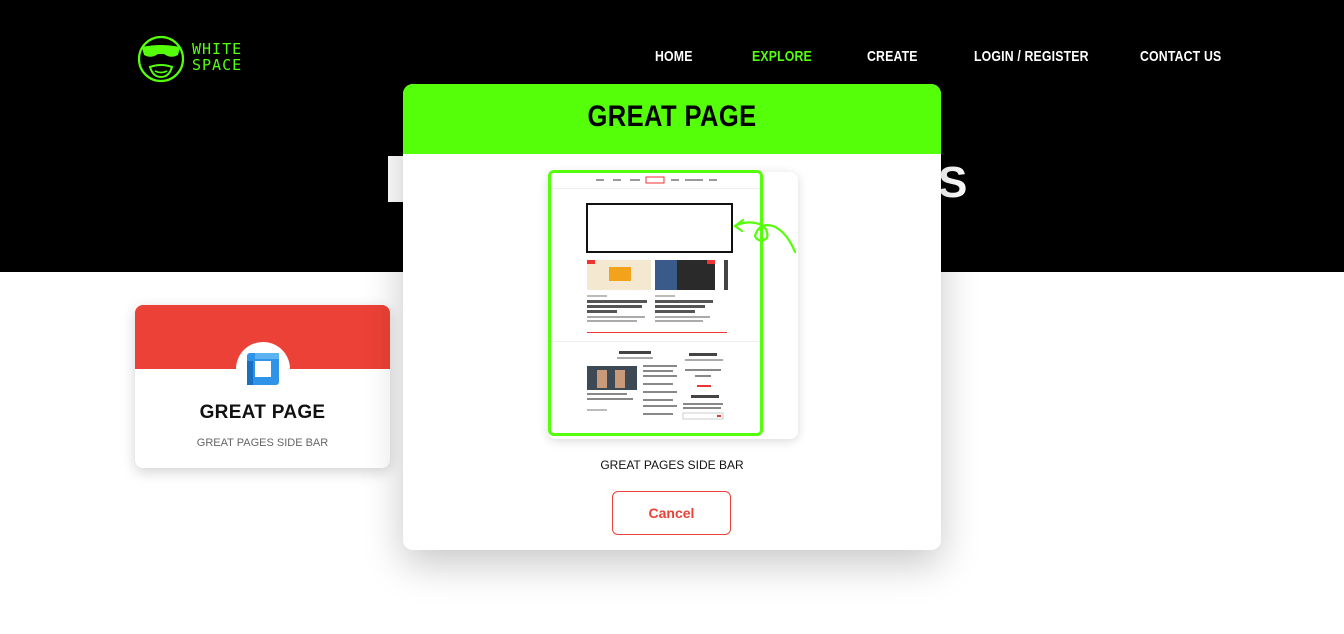 This screenshot has height=634, width=1344. I want to click on nav-home: HOME, so click(674, 56).